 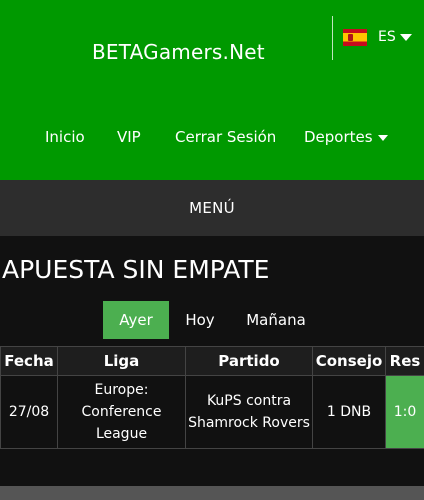 What do you see at coordinates (404, 361) in the screenshot?
I see `column-header-res: Res` at bounding box center [404, 361].